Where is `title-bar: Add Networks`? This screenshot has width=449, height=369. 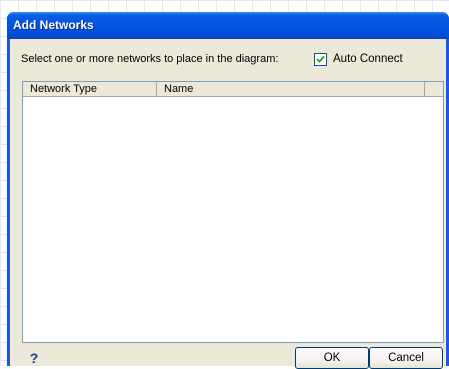
title-bar: Add Networks is located at coordinates (228, 25).